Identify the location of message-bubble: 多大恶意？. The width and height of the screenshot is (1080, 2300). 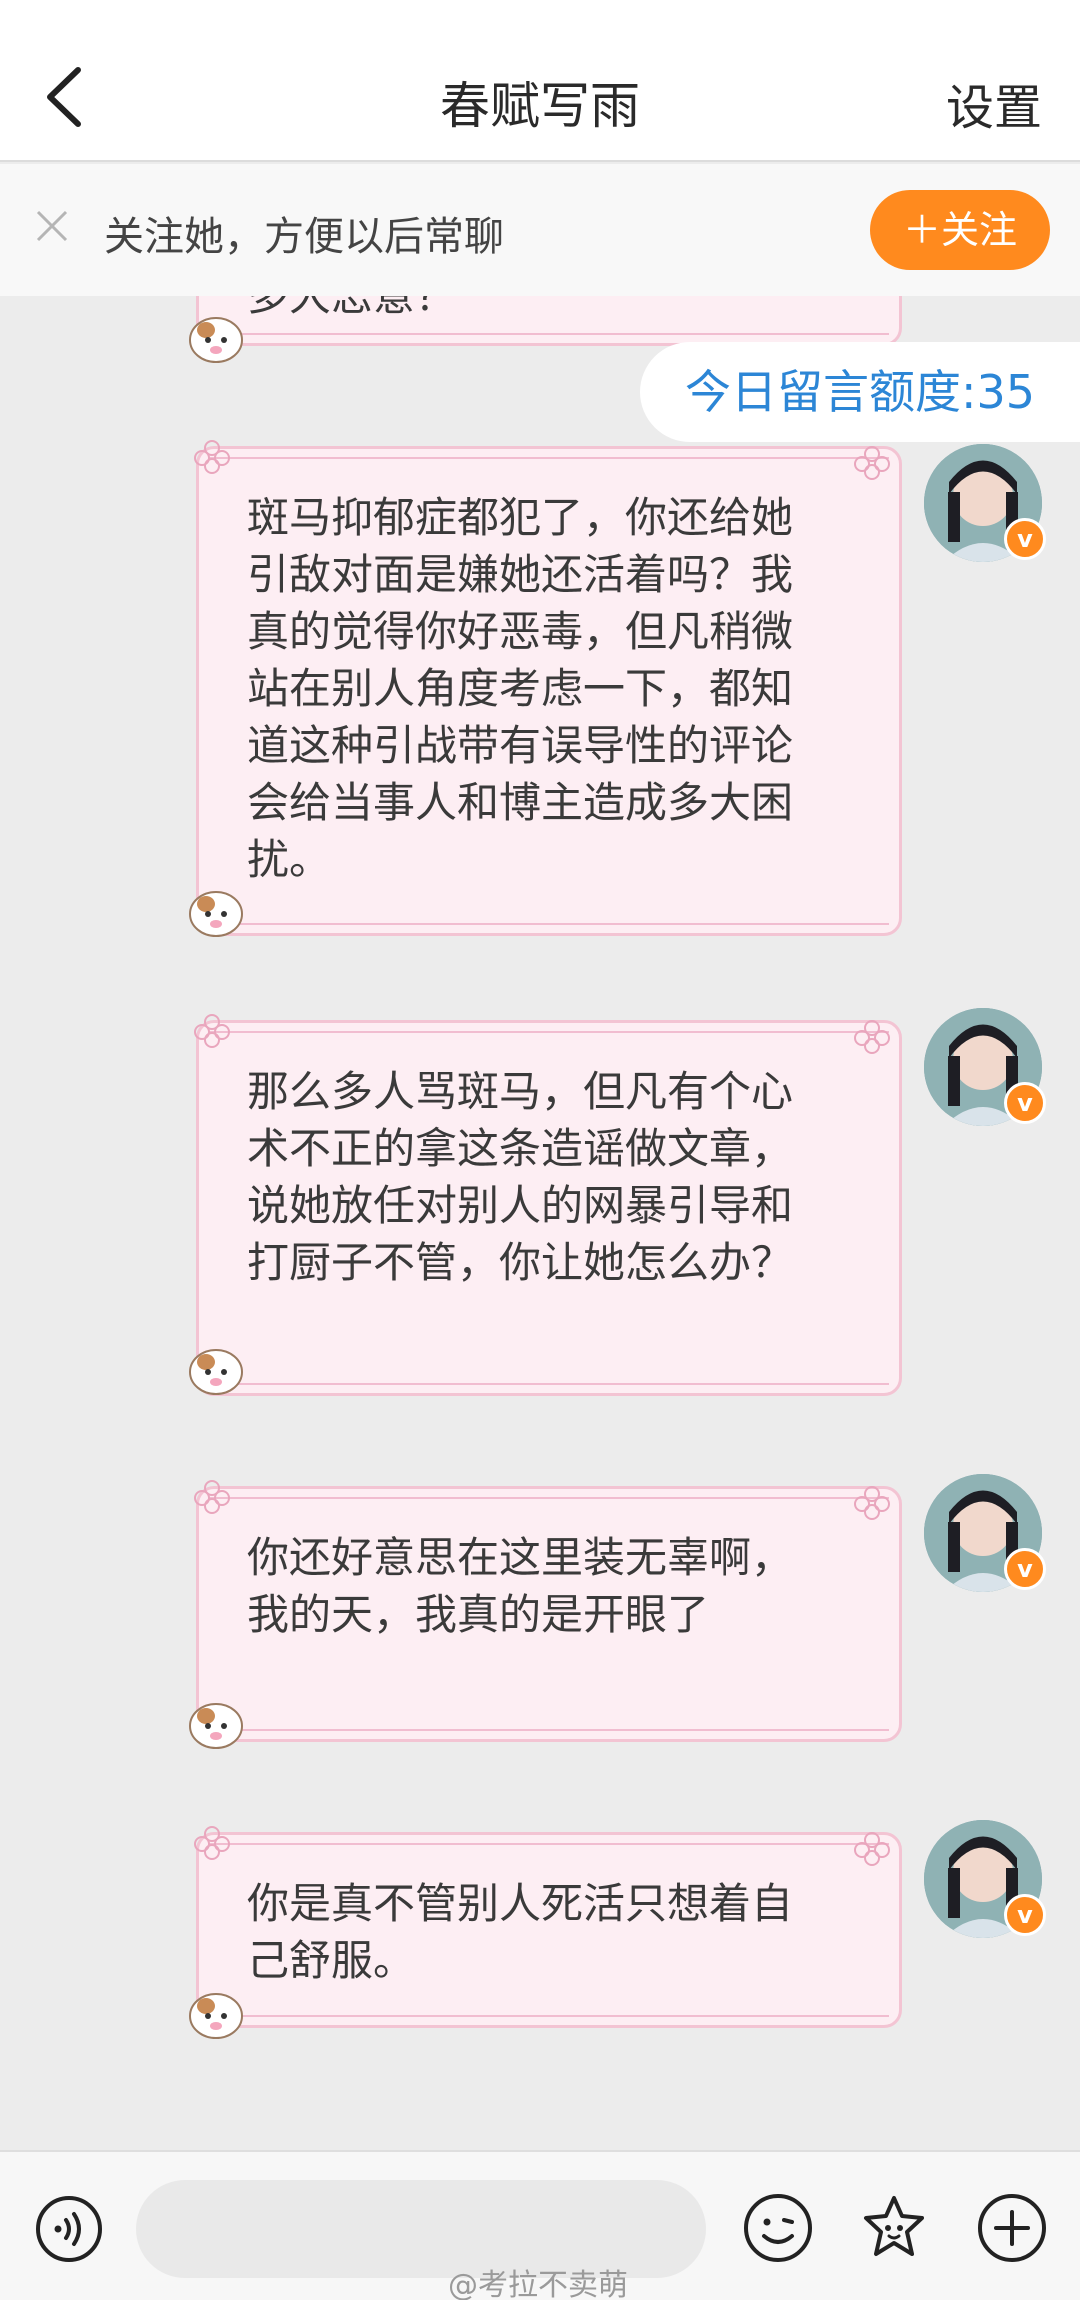
(549, 321).